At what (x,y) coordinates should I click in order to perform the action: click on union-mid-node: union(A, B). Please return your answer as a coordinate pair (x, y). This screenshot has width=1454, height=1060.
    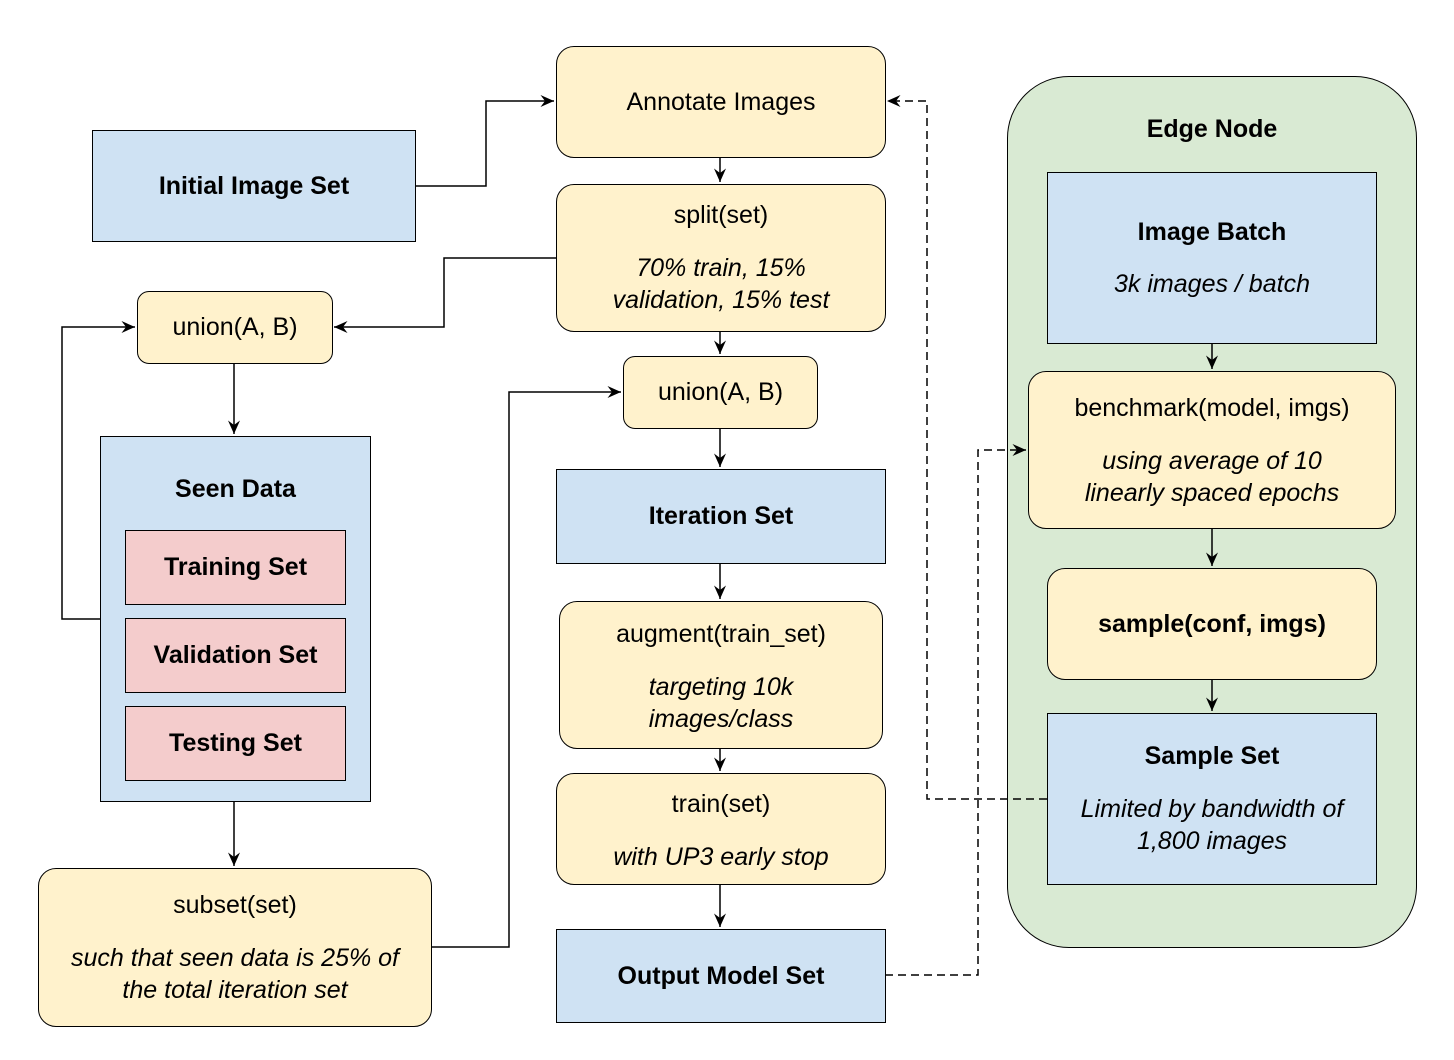
    Looking at the image, I should click on (720, 392).